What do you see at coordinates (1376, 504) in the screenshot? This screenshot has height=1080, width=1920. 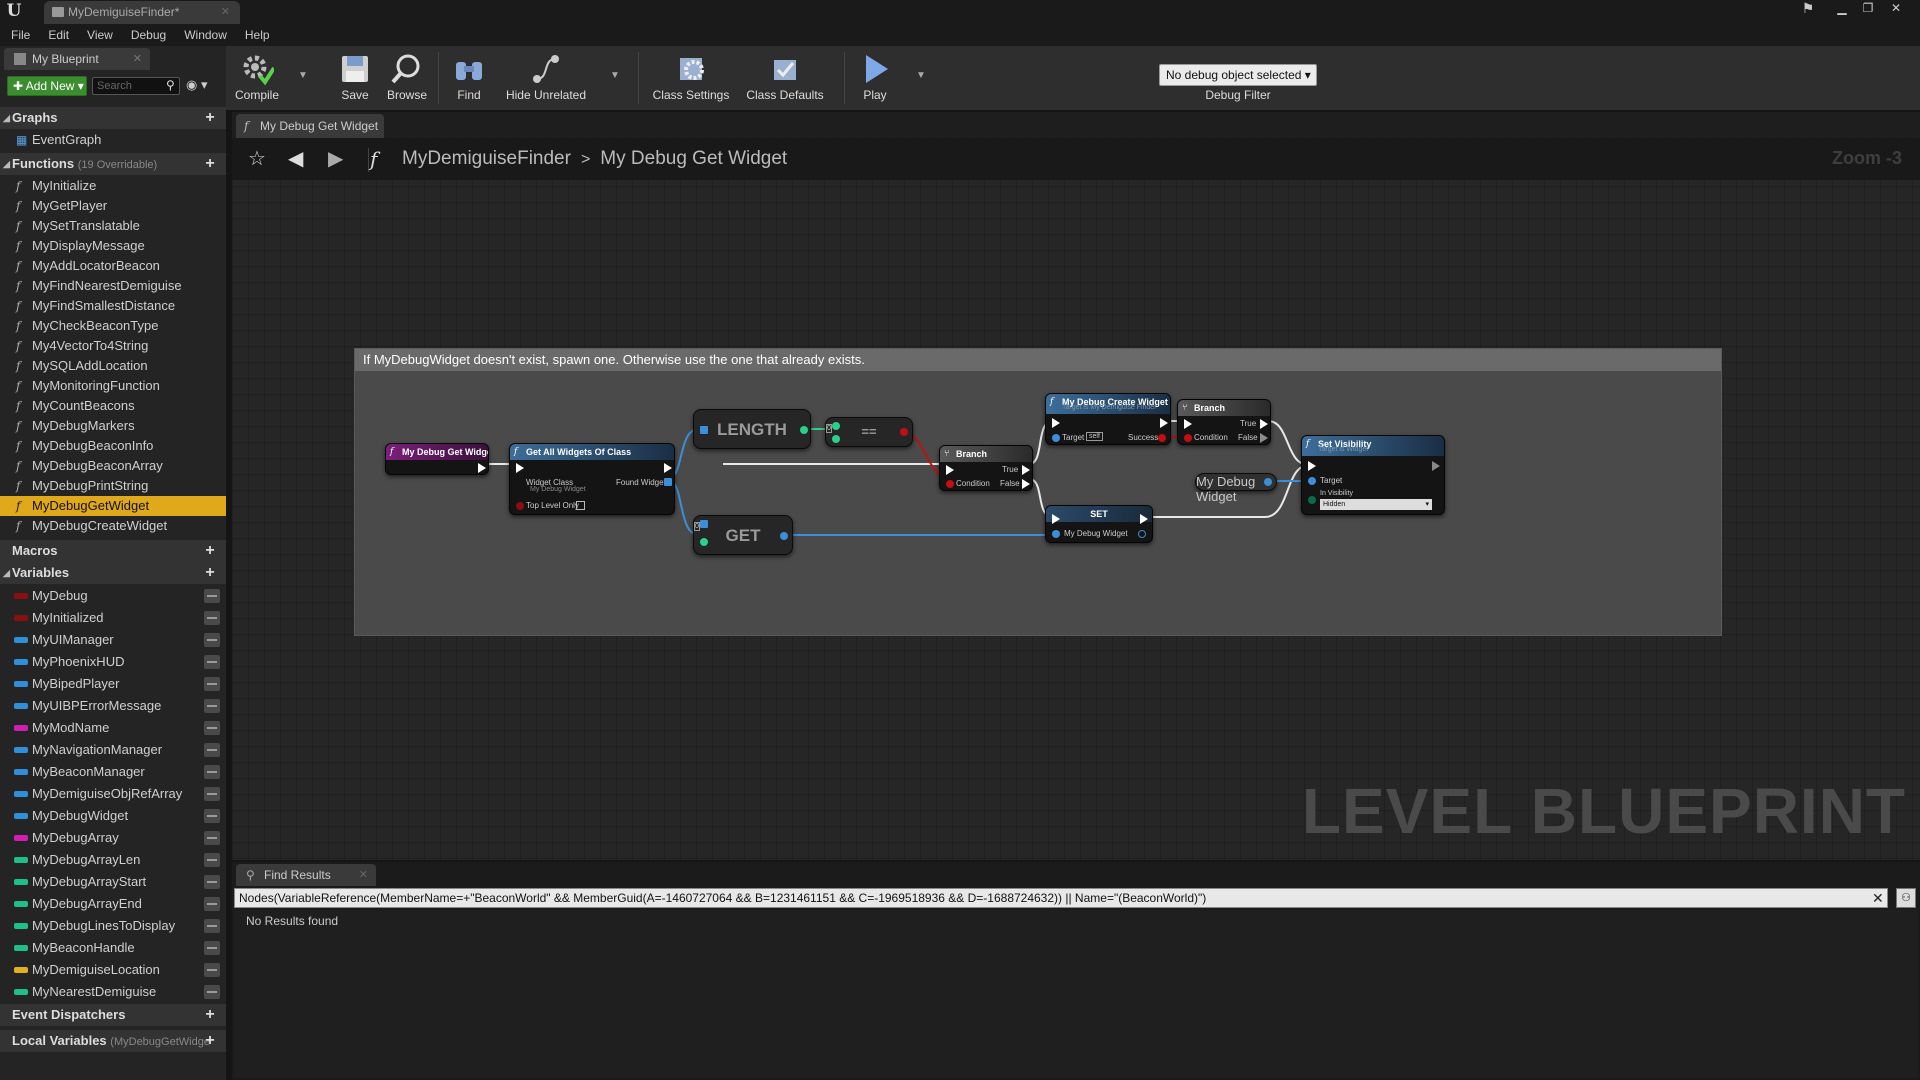 I see `in-visibility-dropdown: Hidden ▾` at bounding box center [1376, 504].